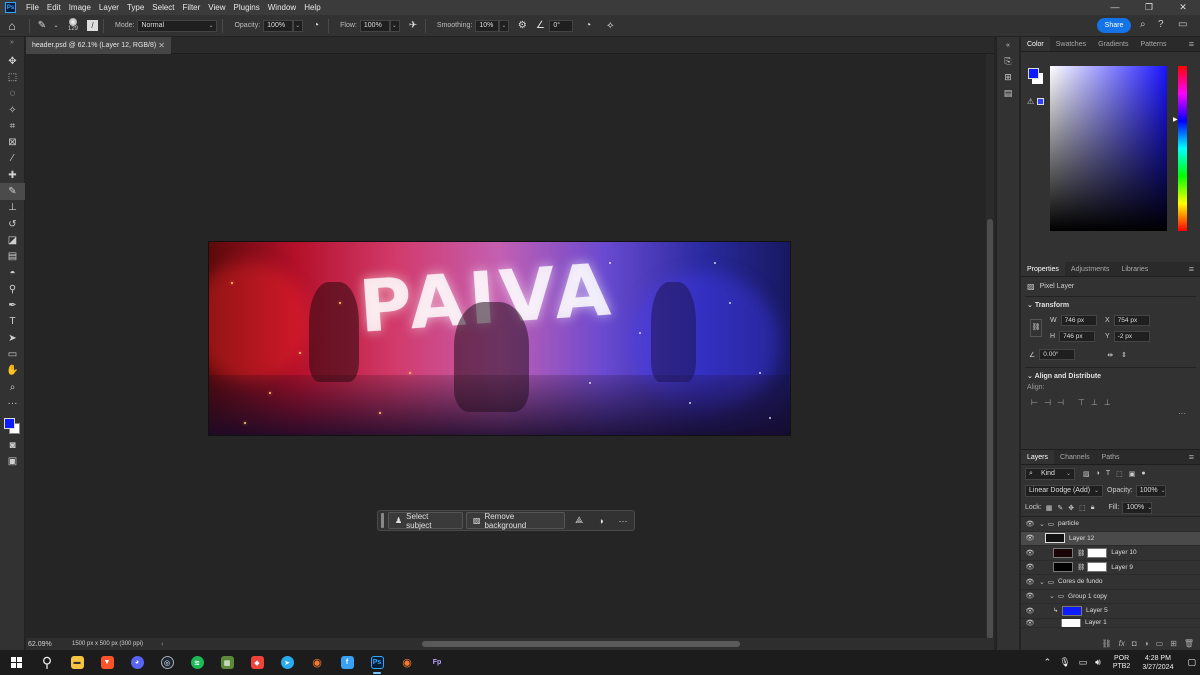 The width and height of the screenshot is (1200, 675). I want to click on document-tab: header.psd @ 62.1% (Layer 12, RGB/8) ✕, so click(98, 45).